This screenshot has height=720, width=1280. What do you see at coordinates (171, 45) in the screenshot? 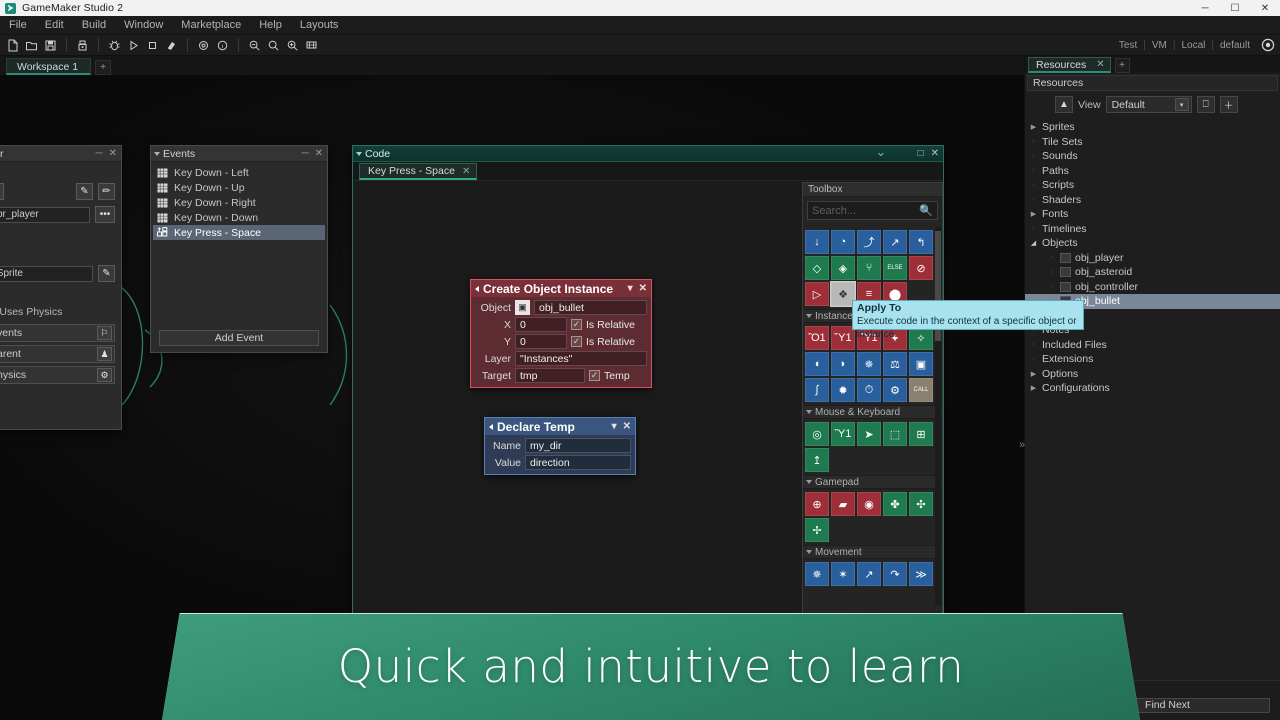
I see `clean-icon` at bounding box center [171, 45].